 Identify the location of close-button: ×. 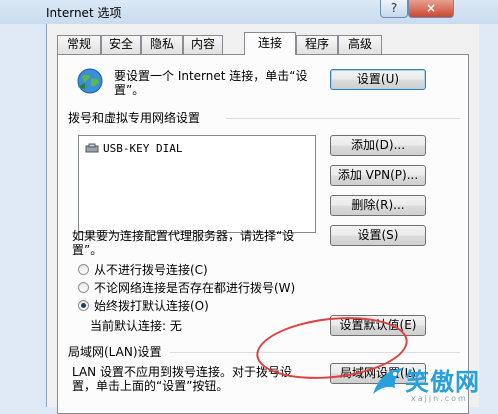
(431, 9).